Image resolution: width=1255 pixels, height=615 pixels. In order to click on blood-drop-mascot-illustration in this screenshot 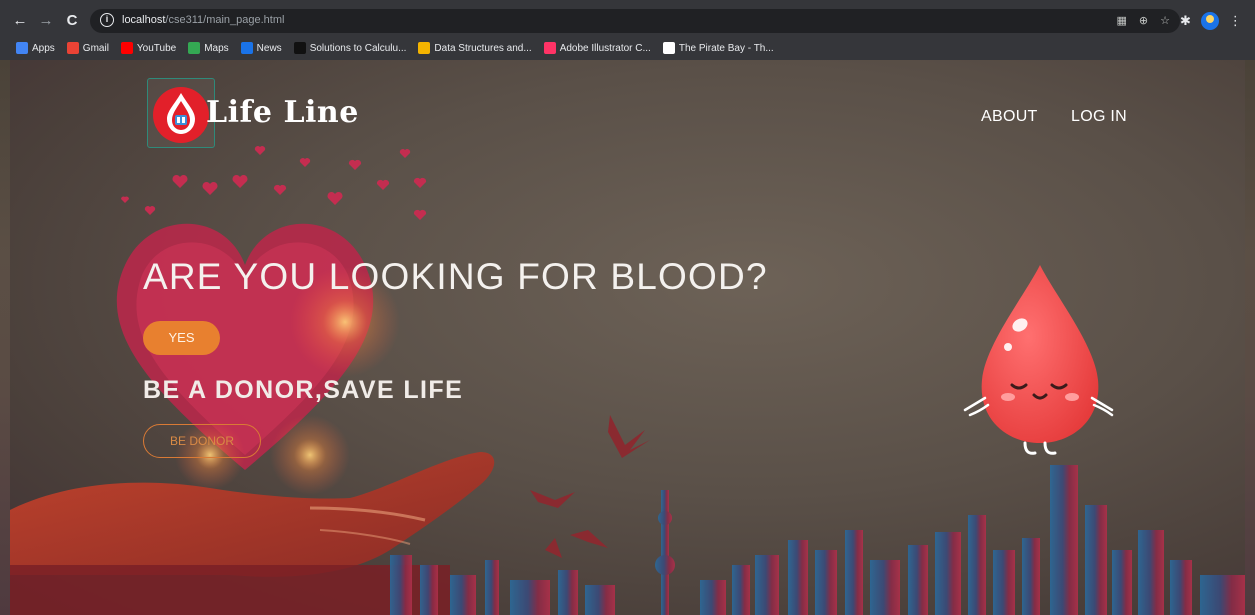, I will do `click(1038, 360)`.